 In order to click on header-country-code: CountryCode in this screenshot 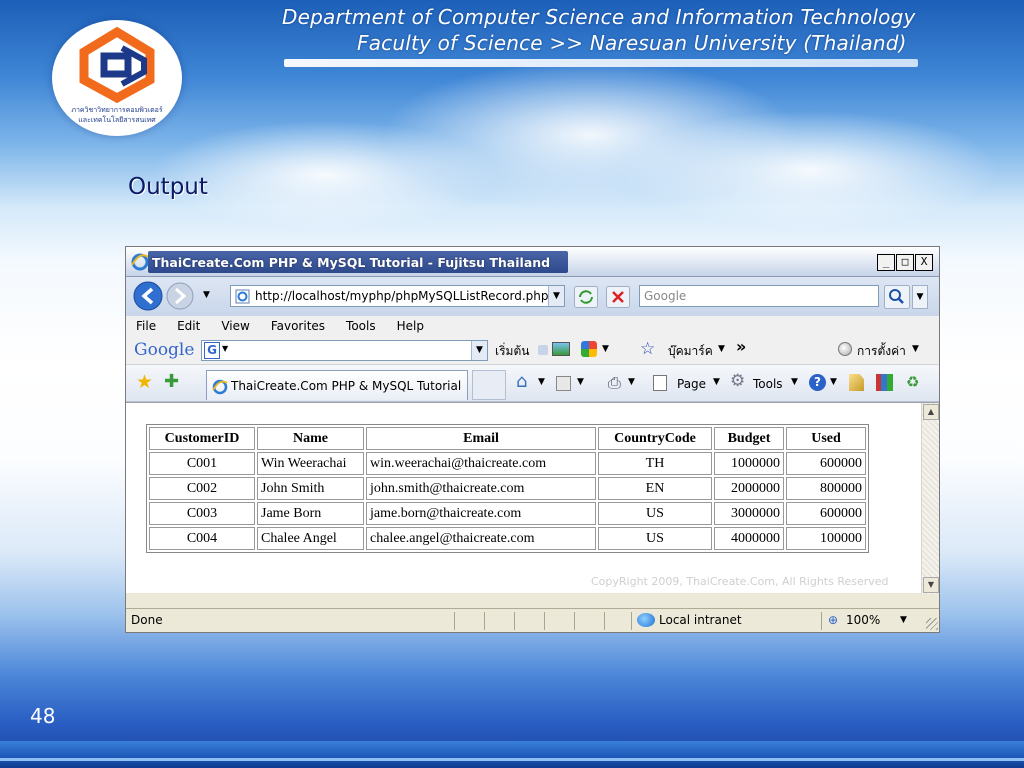, I will do `click(655, 438)`.